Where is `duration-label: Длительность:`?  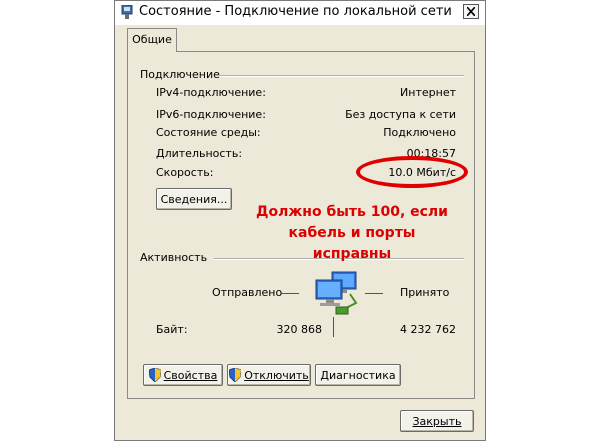
duration-label: Длительность: is located at coordinates (199, 153).